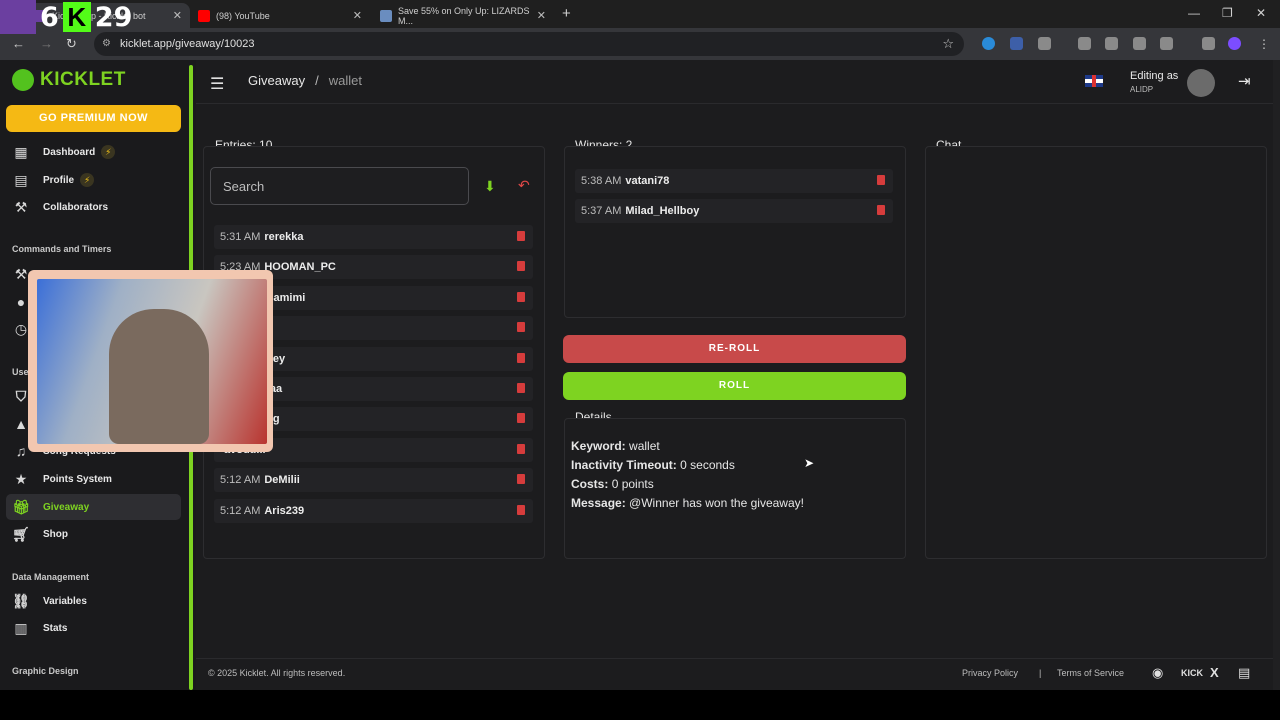 Image resolution: width=1280 pixels, height=720 pixels. I want to click on collaborators-icon: ⚒, so click(21, 206).